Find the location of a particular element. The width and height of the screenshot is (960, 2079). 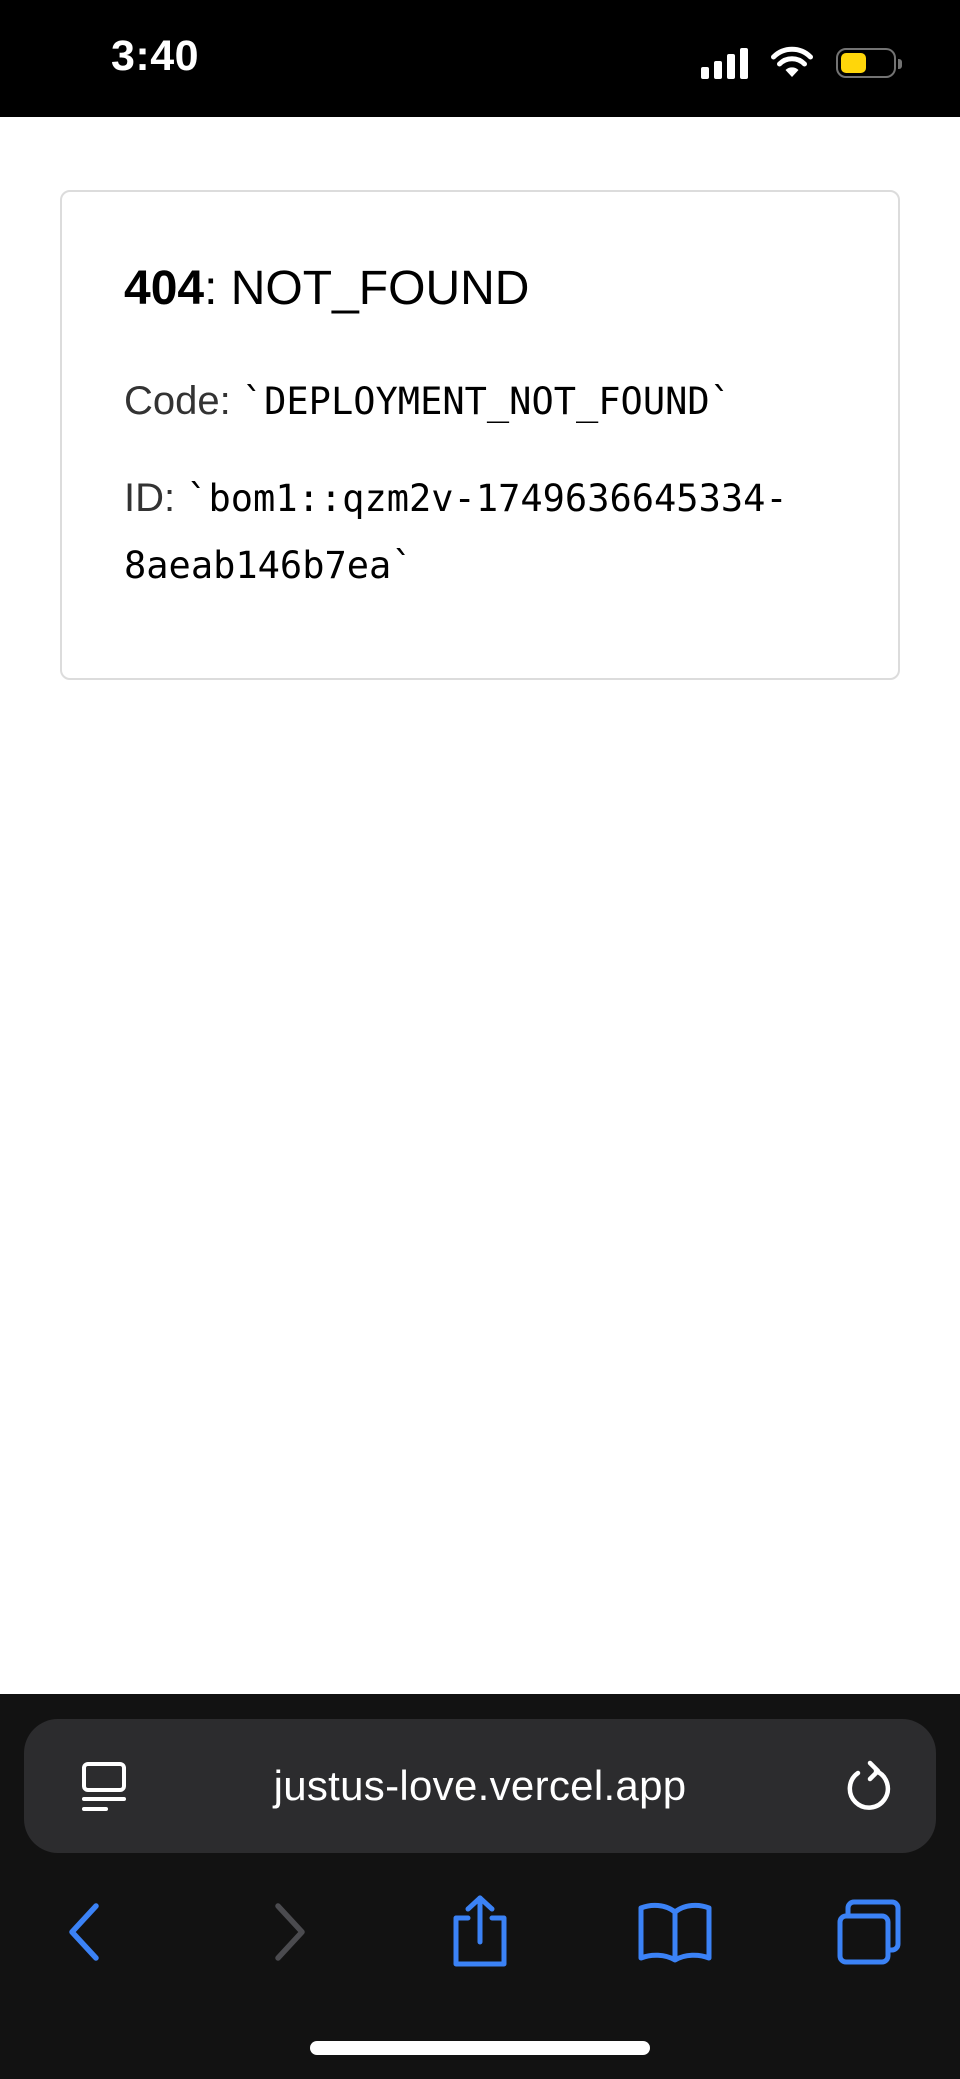

address-bar: justus-love.vercel.app is located at coordinates (480, 1786).